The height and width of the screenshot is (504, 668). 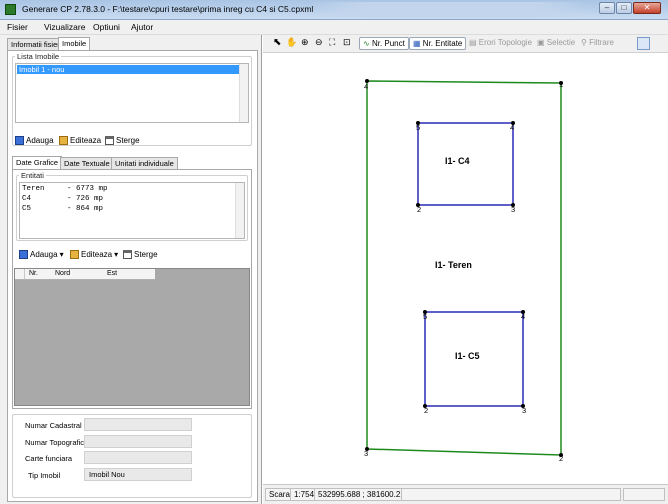 What do you see at coordinates (138, 474) in the screenshot?
I see `tip-imobil-field: Imobil Nou` at bounding box center [138, 474].